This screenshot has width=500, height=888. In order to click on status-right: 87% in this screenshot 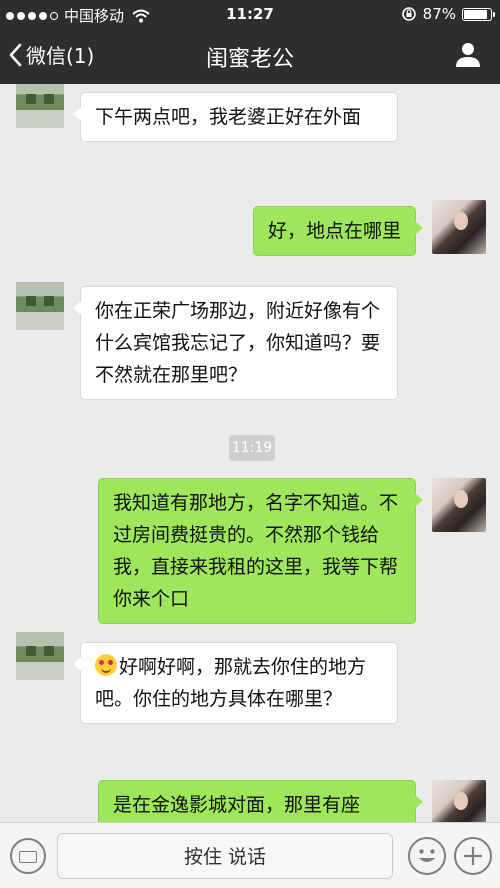, I will do `click(448, 14)`.